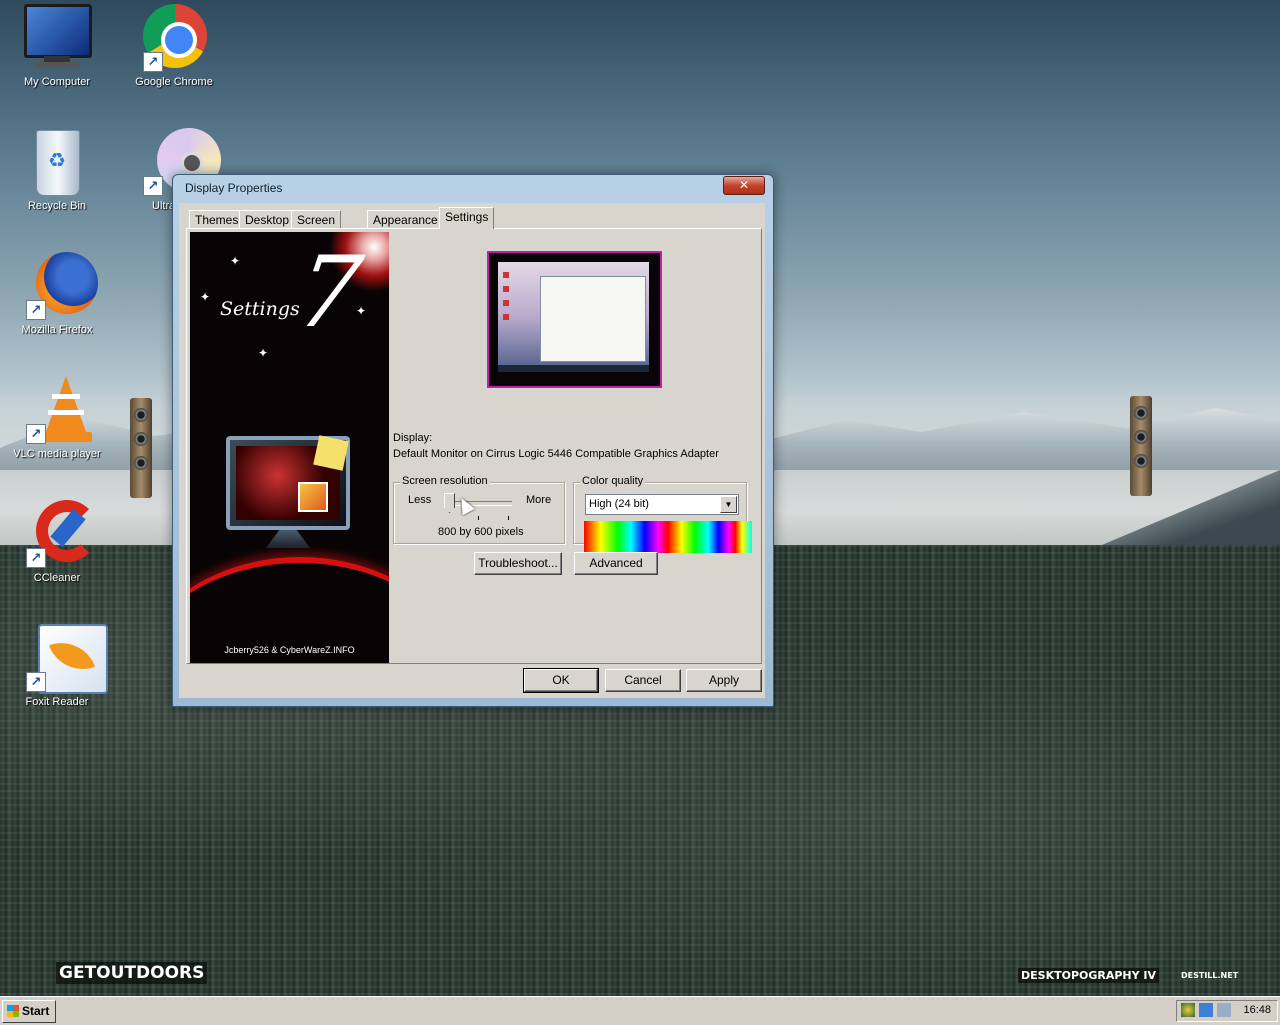 The image size is (1280, 1025). I want to click on preview-screen, so click(573, 317).